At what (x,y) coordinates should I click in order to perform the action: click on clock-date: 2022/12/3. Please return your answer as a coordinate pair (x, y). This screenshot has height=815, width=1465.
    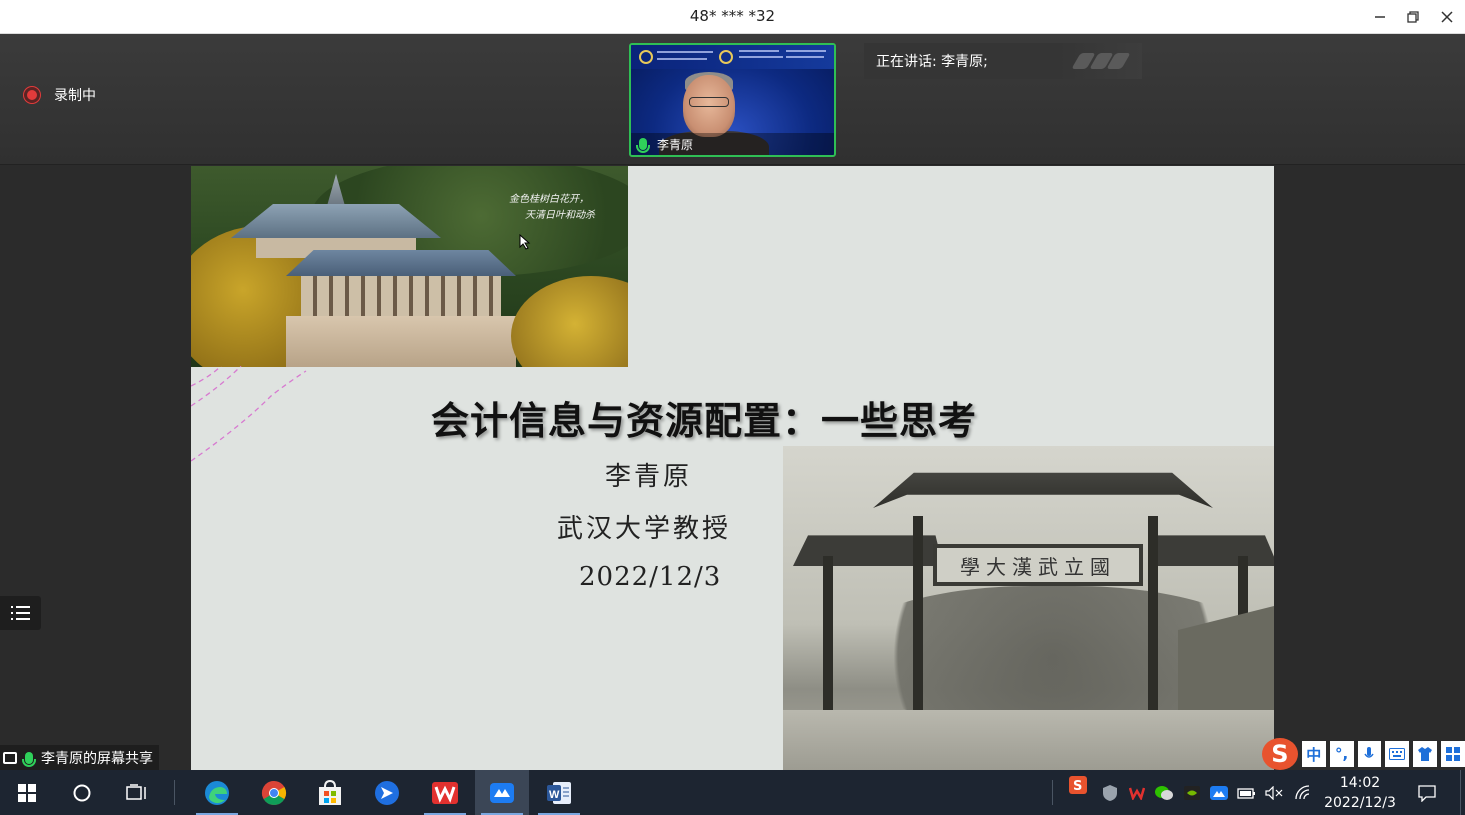
    Looking at the image, I should click on (1360, 802).